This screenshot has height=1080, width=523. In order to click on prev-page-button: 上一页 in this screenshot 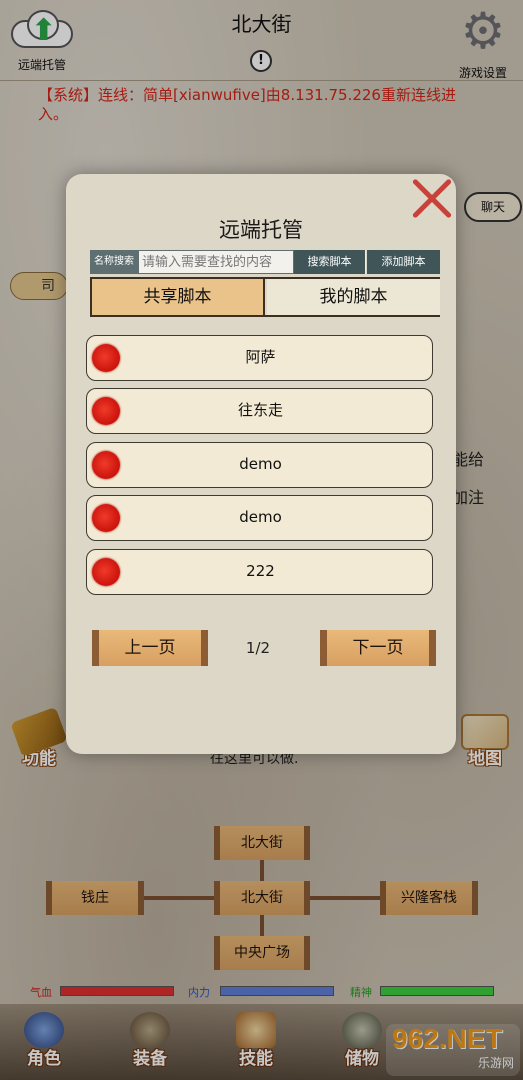, I will do `click(150, 648)`.